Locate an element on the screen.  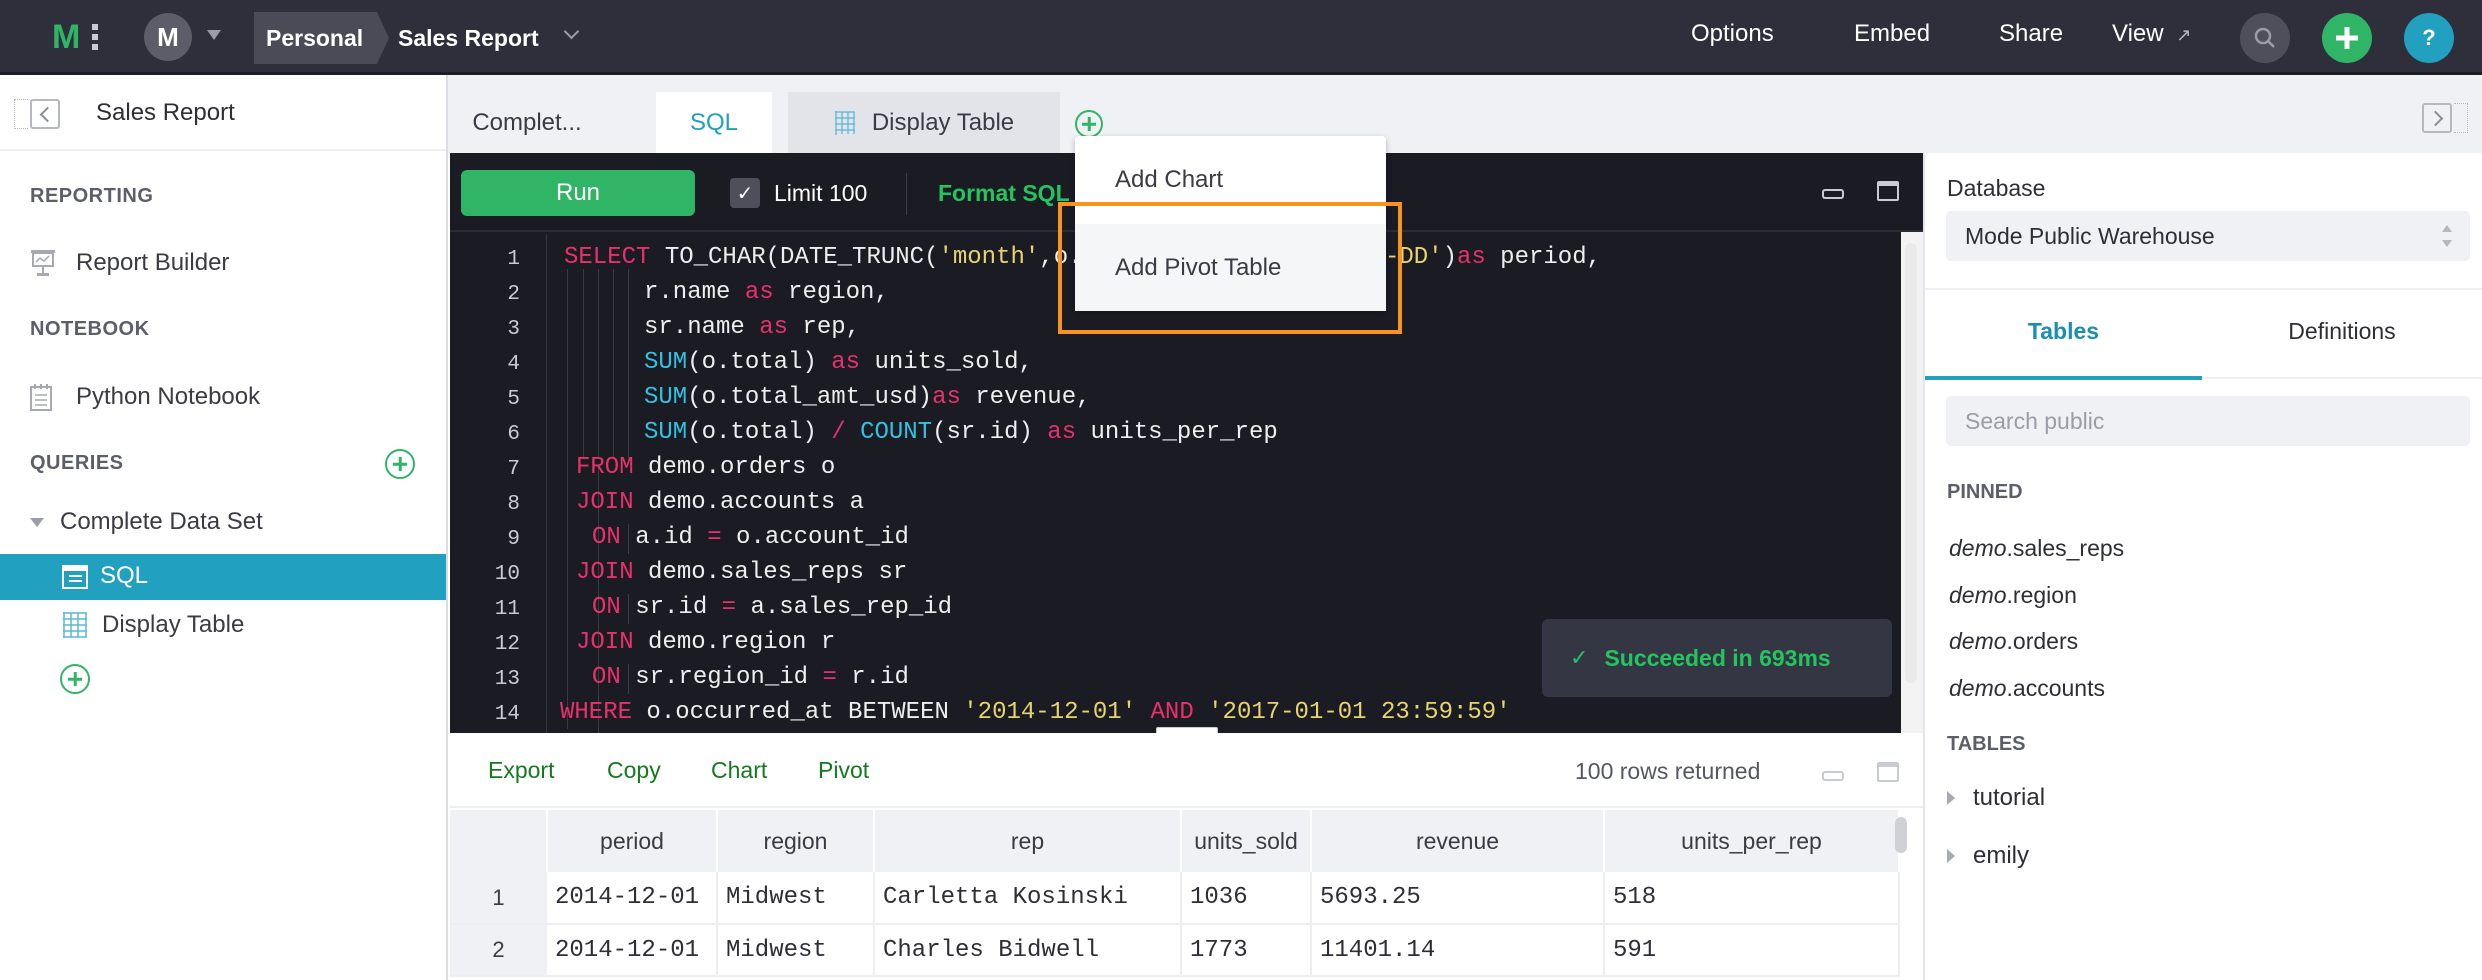
limit-checkbox: ✓ is located at coordinates (745, 193).